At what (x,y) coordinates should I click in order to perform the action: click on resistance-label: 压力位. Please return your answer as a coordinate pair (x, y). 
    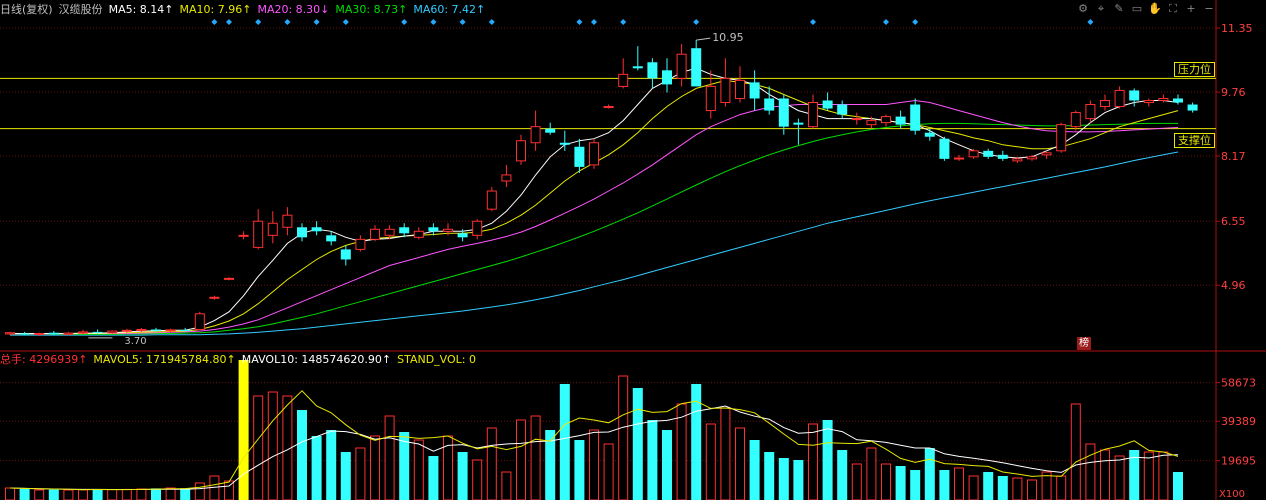
    Looking at the image, I should click on (1194, 70).